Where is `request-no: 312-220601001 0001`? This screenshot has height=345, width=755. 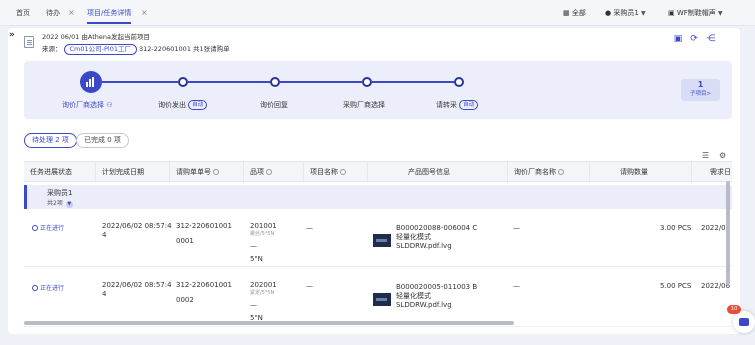 request-no: 312-220601001 0001 is located at coordinates (204, 233).